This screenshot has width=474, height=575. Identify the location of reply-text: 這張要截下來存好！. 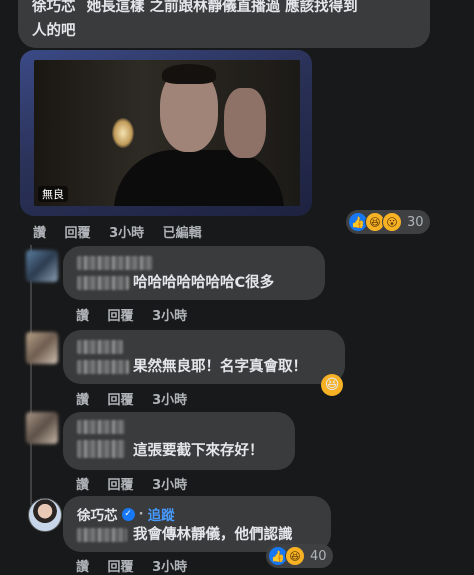
(198, 451).